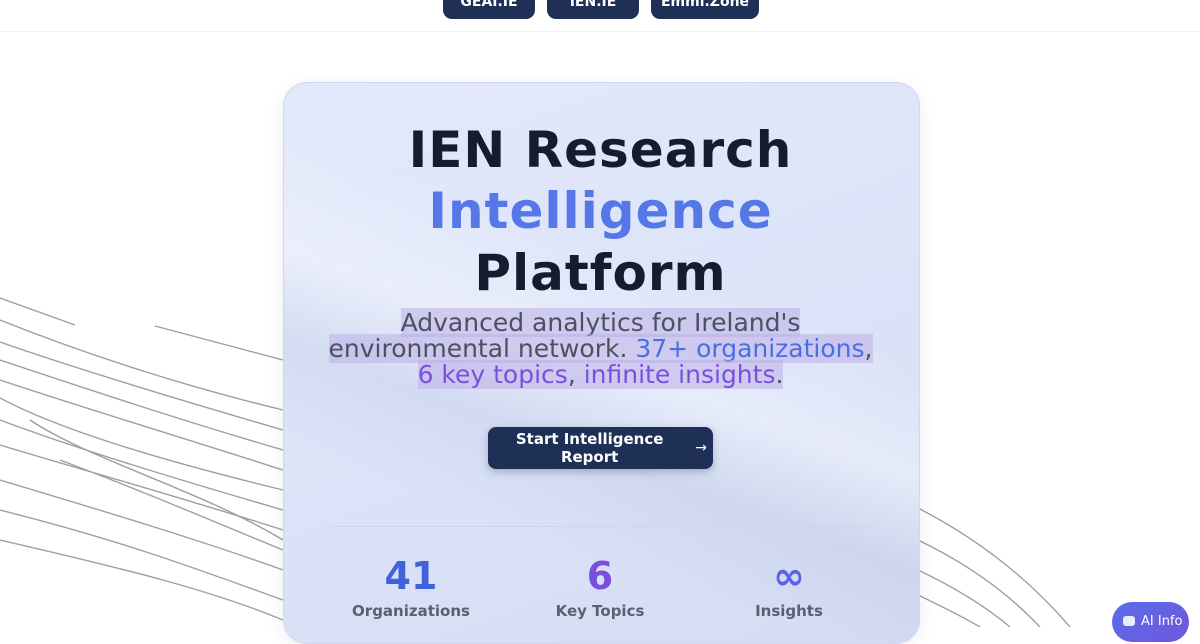 This screenshot has width=1200, height=644. Describe the element at coordinates (1129, 621) in the screenshot. I see `robot-icon` at that location.